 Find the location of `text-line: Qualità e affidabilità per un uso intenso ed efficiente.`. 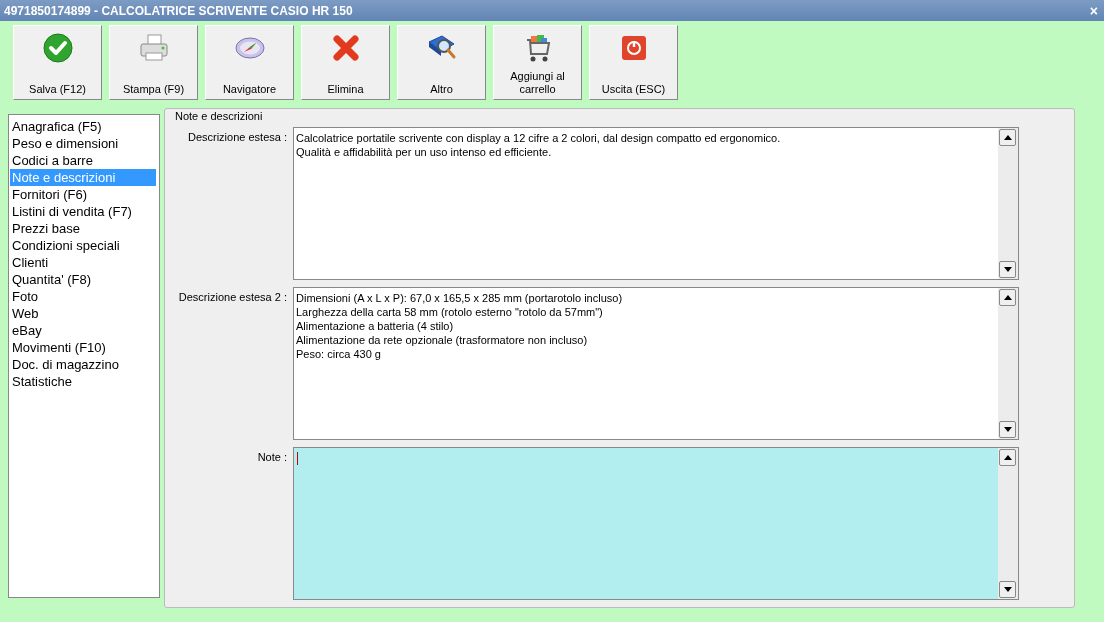

text-line: Qualità e affidabilità per un uso intenso ed efficiente. is located at coordinates (424, 152).